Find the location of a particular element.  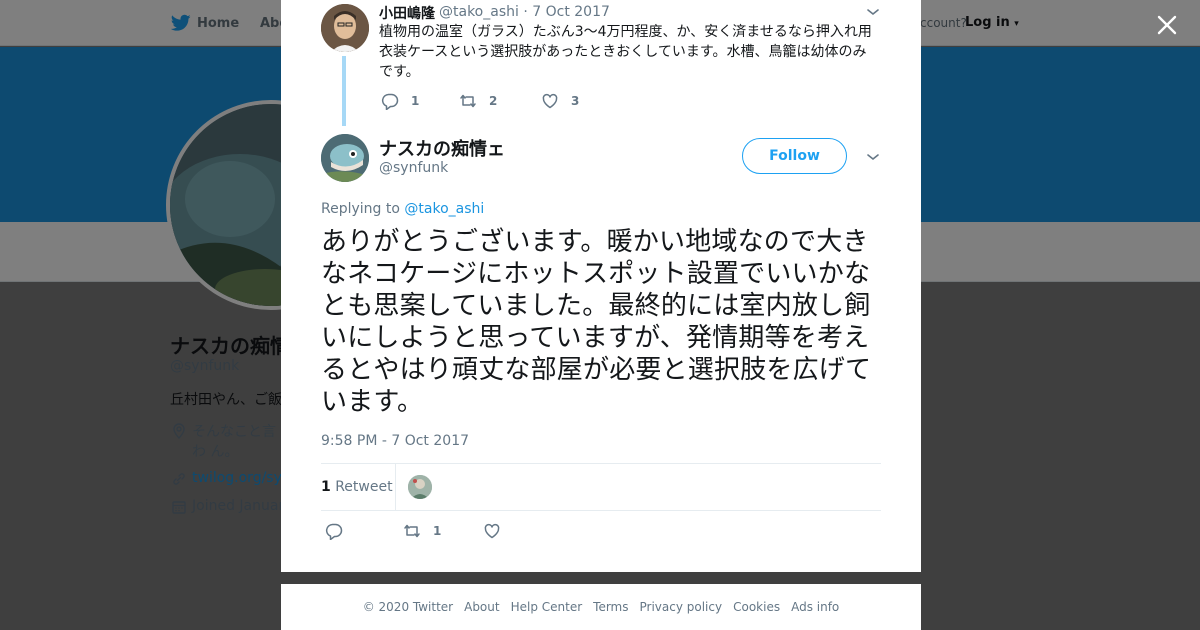

main-retweet-button: 1 is located at coordinates (422, 531).